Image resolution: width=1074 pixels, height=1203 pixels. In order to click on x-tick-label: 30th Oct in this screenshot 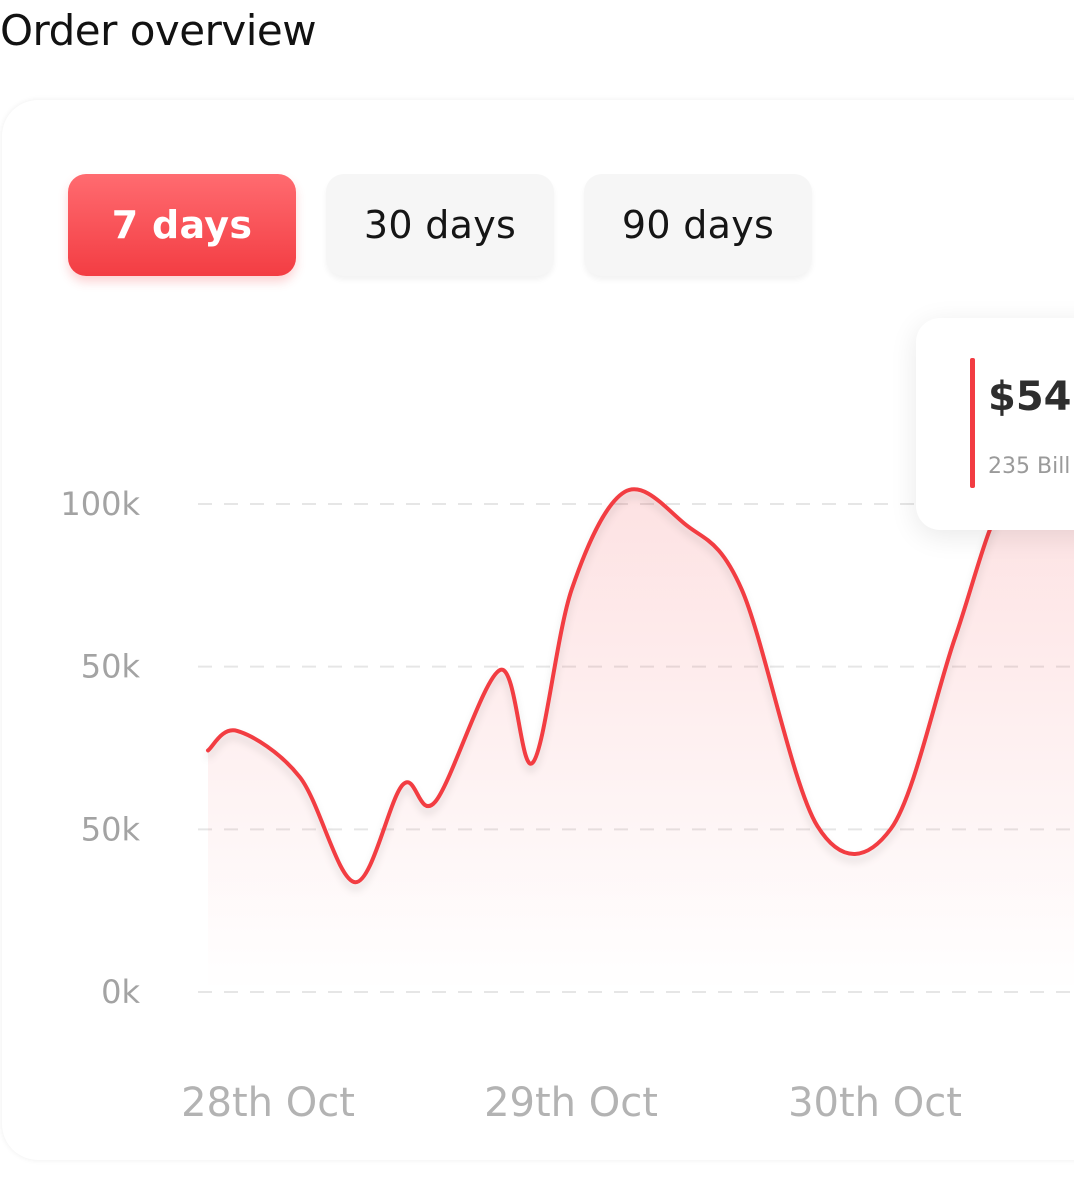, I will do `click(875, 1103)`.